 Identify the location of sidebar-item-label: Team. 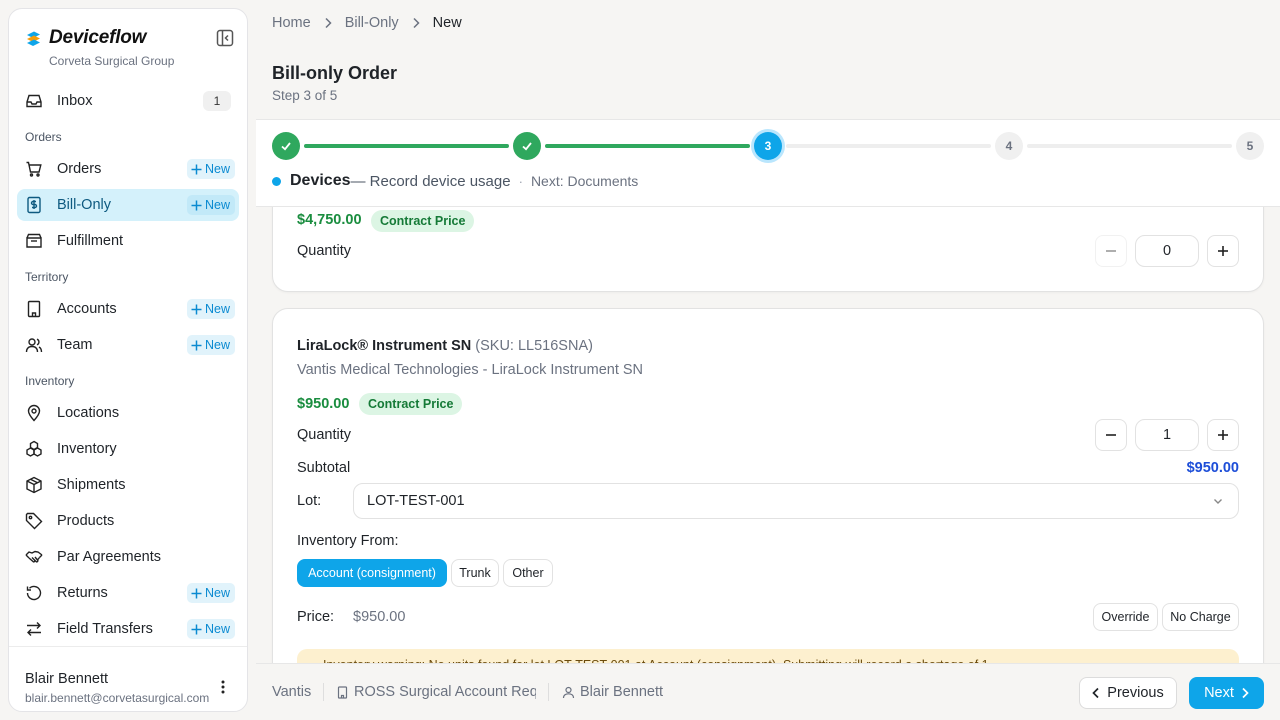
(75, 345).